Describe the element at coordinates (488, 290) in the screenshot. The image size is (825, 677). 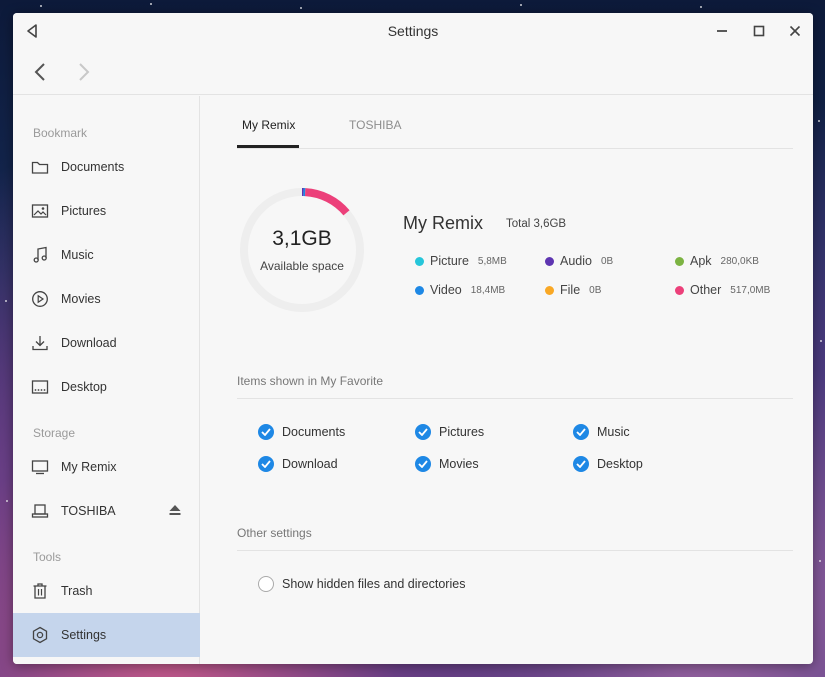
I see `legend-size: 18,4MB` at that location.